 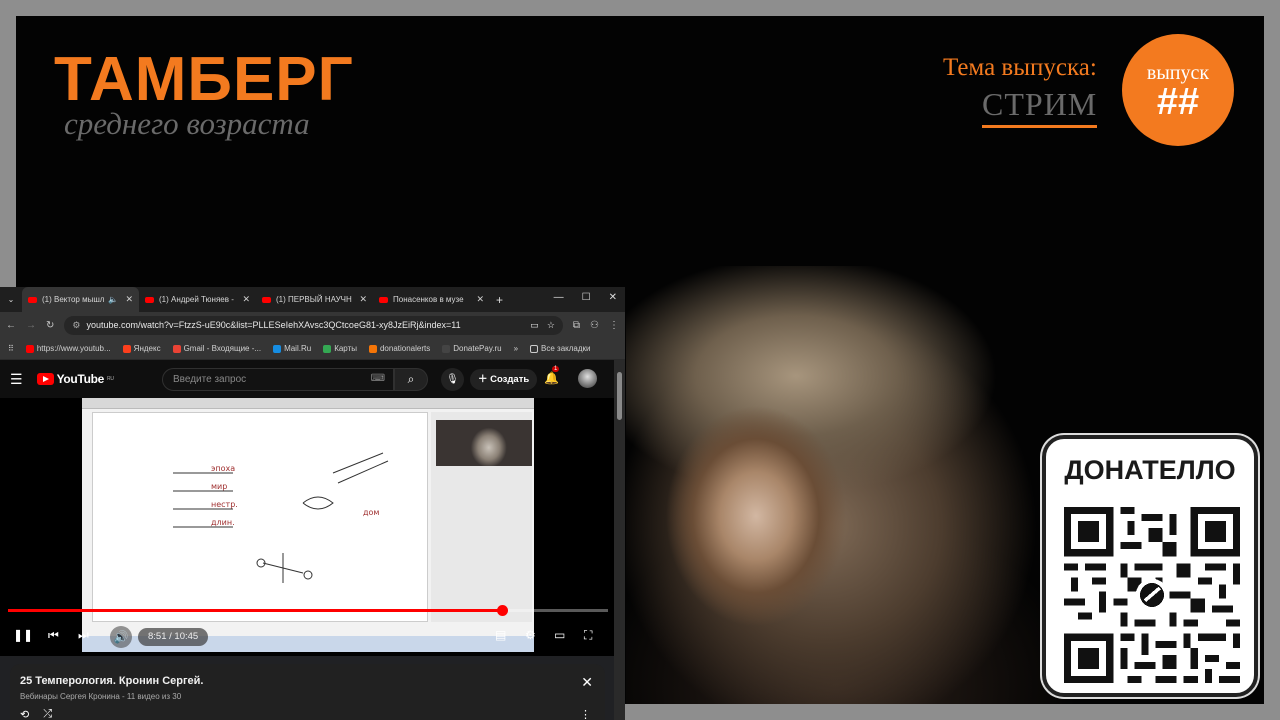 I want to click on tab-tyunyaev: (1) Андрей Тюняев - ✕, so click(x=197, y=299).